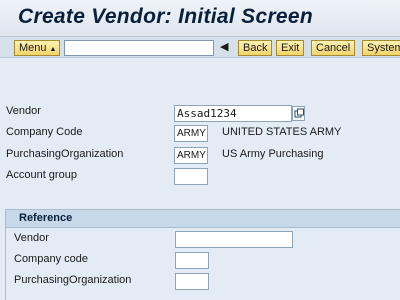 Image resolution: width=400 pixels, height=300 pixels. Describe the element at coordinates (192, 260) in the screenshot. I see `ref-company-code-field` at that location.